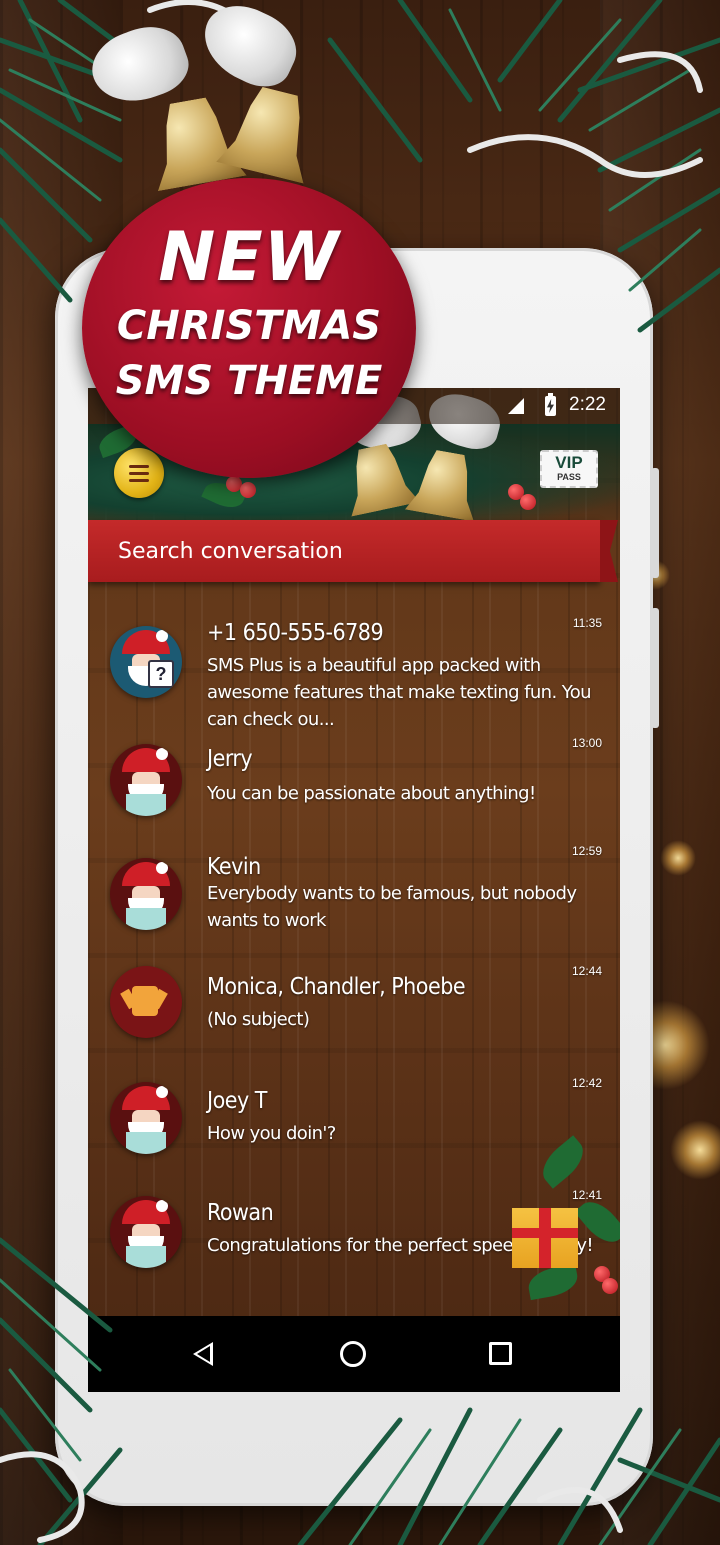 This screenshot has height=1545, width=720. I want to click on conversation-time: 12:44, so click(586, 971).